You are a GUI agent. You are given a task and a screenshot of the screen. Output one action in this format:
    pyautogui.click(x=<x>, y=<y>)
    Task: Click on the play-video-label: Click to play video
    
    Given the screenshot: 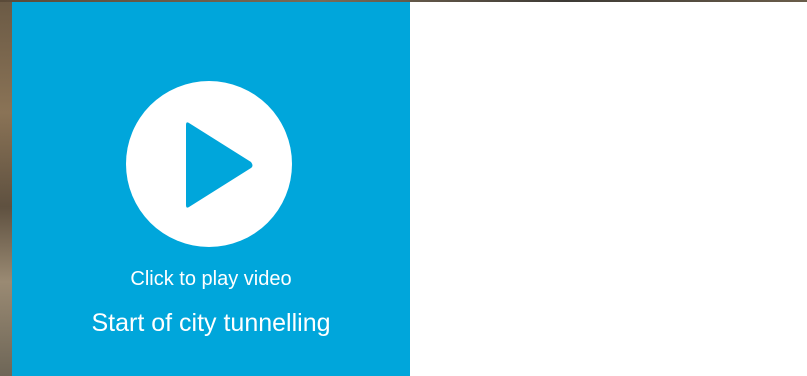 What is the action you would take?
    pyautogui.click(x=211, y=279)
    